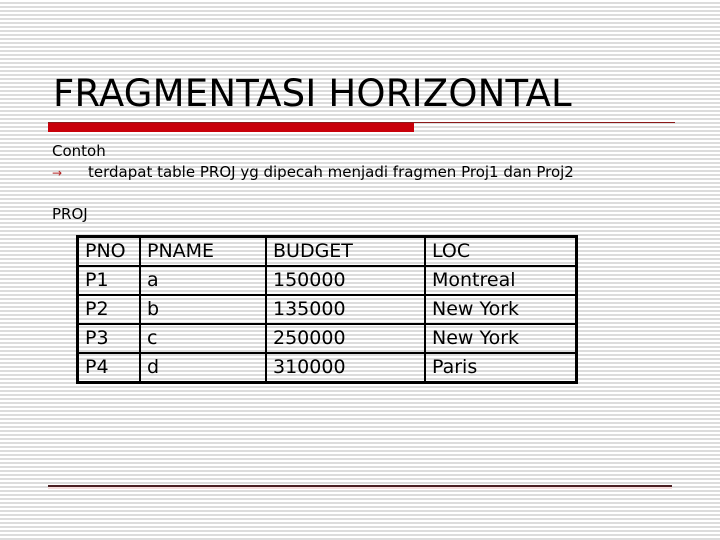  What do you see at coordinates (203, 309) in the screenshot?
I see `cell-pname: b` at bounding box center [203, 309].